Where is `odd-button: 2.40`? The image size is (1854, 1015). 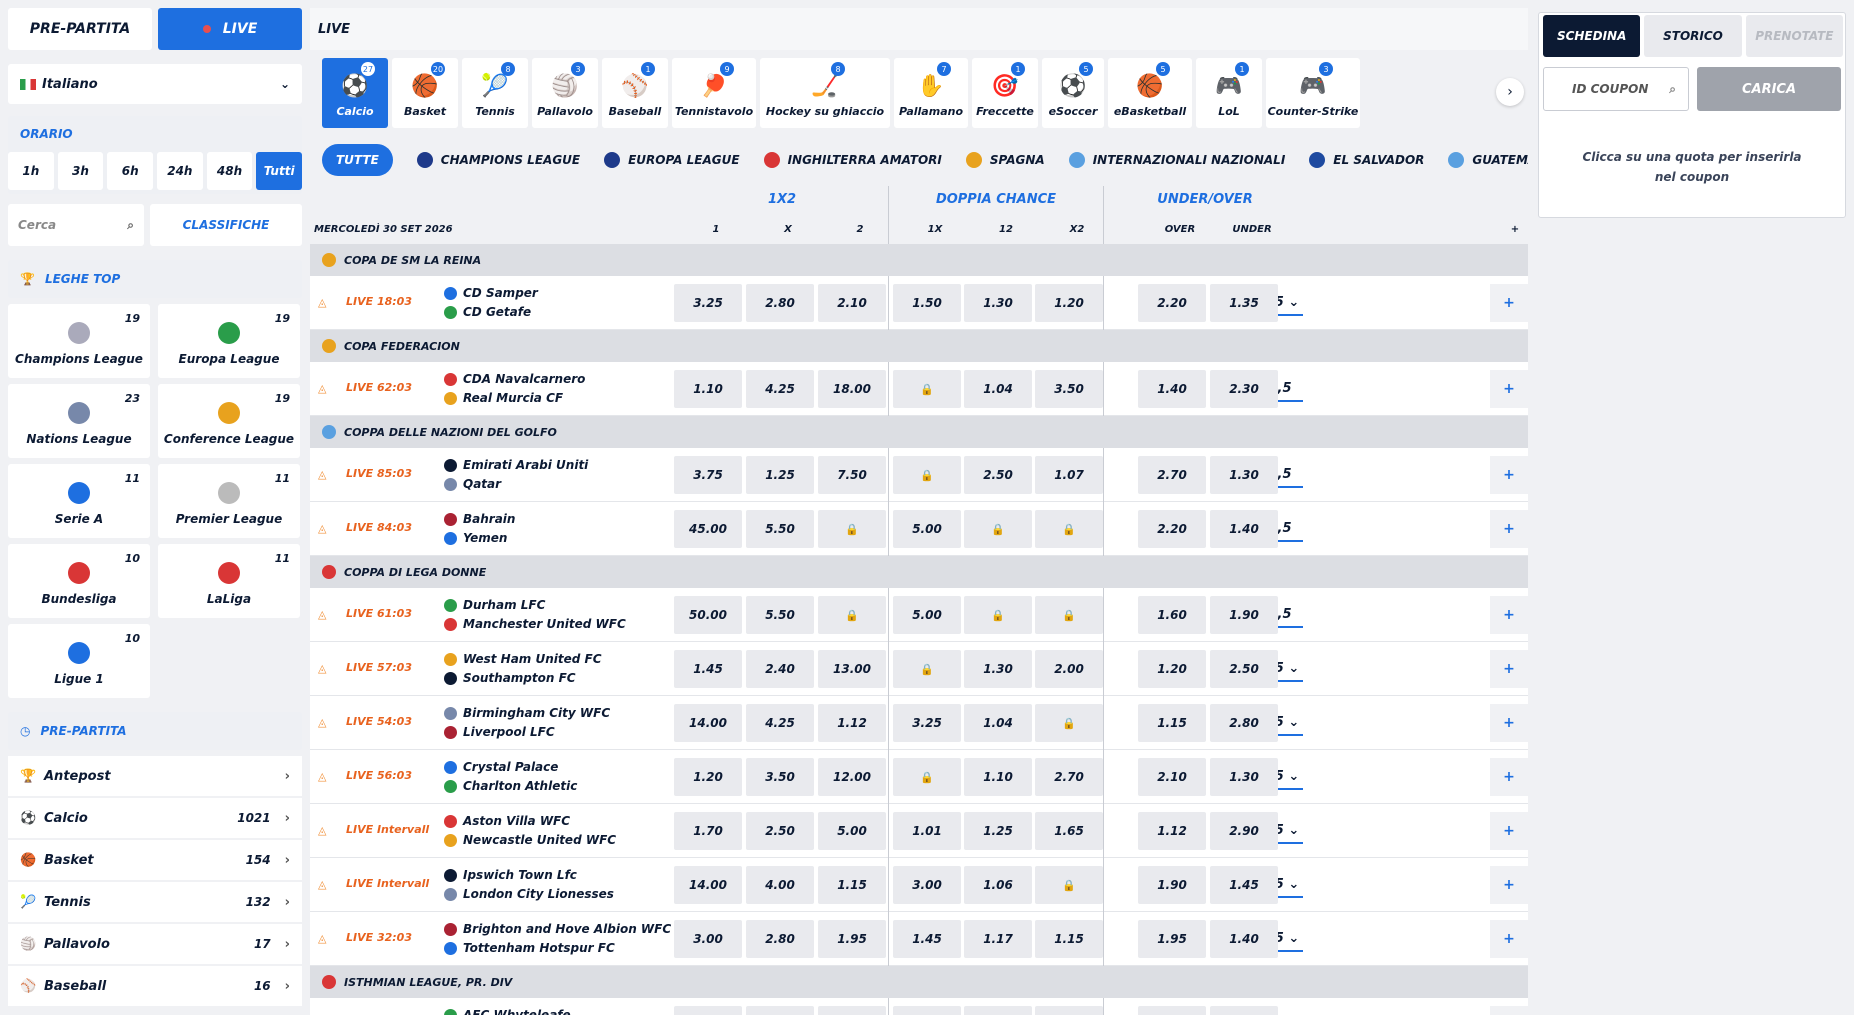 odd-button: 2.40 is located at coordinates (780, 669).